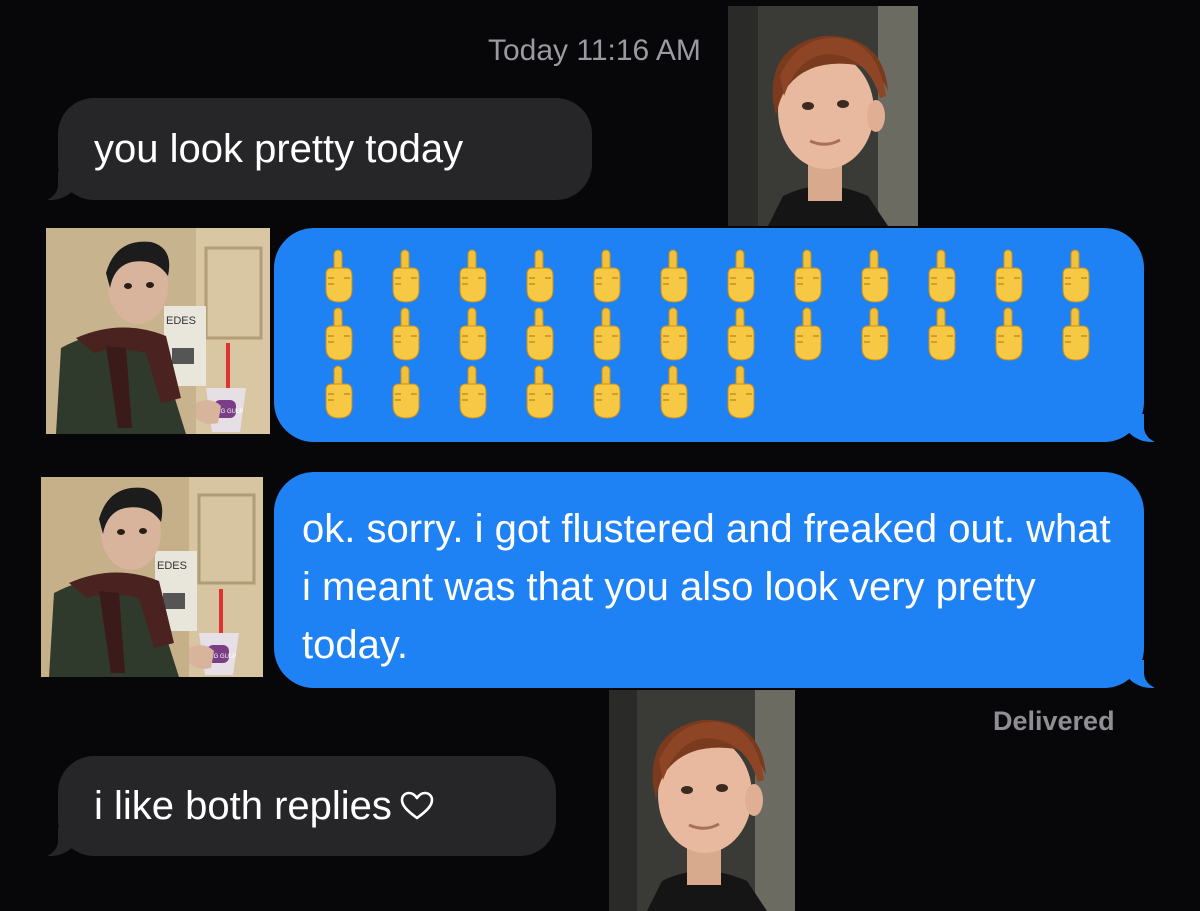  I want to click on incoming-message-bubble: you look pretty today, so click(312, 149).